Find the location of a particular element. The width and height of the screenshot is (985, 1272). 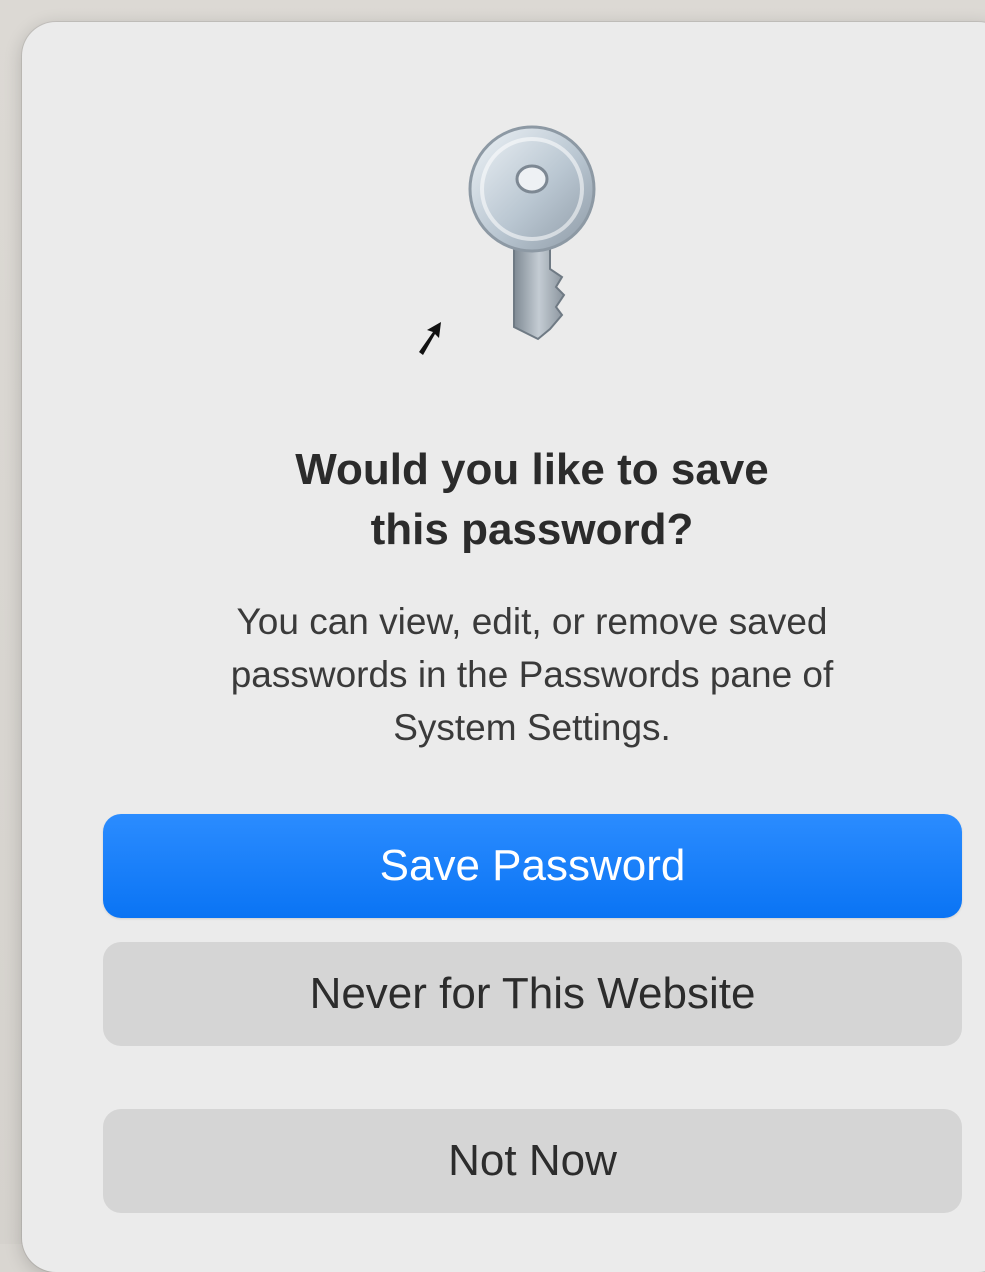

key-icon is located at coordinates (532, 233).